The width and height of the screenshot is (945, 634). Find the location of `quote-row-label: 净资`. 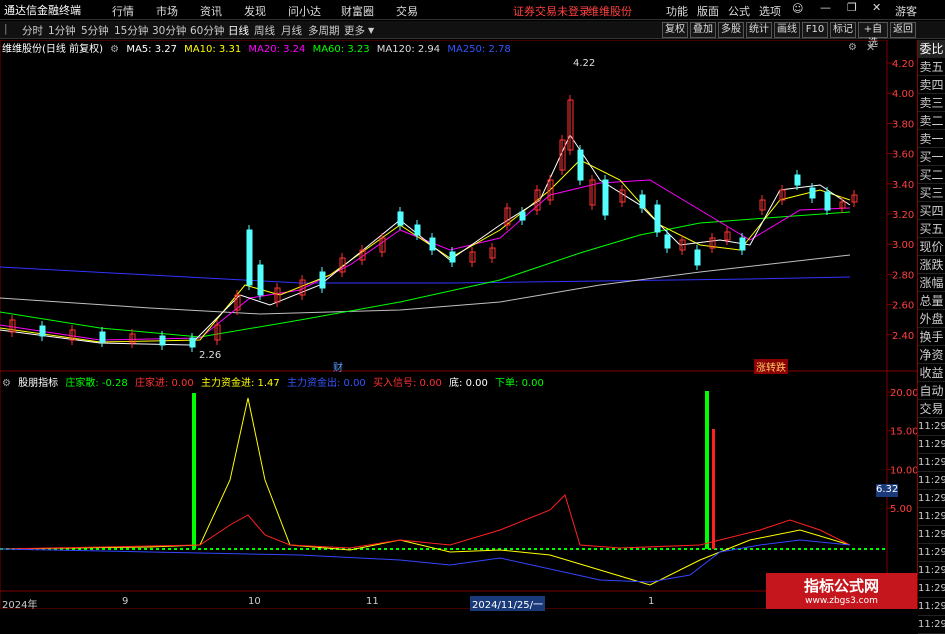

quote-row-label: 净资 is located at coordinates (931, 355).